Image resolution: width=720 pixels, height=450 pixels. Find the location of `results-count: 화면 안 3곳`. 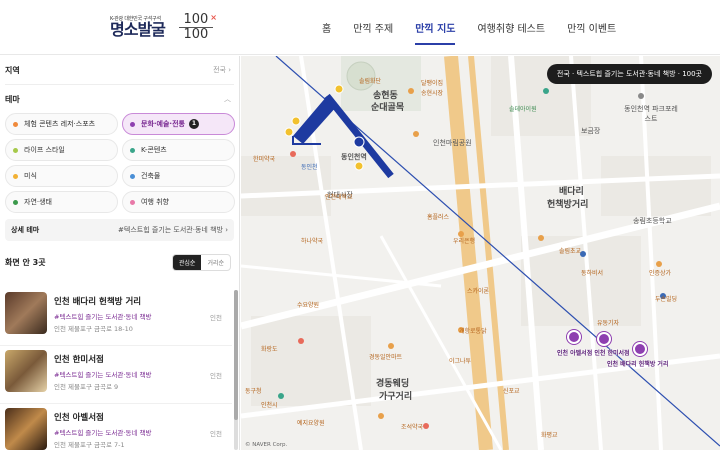

results-count: 화면 안 3곳 is located at coordinates (25, 262).